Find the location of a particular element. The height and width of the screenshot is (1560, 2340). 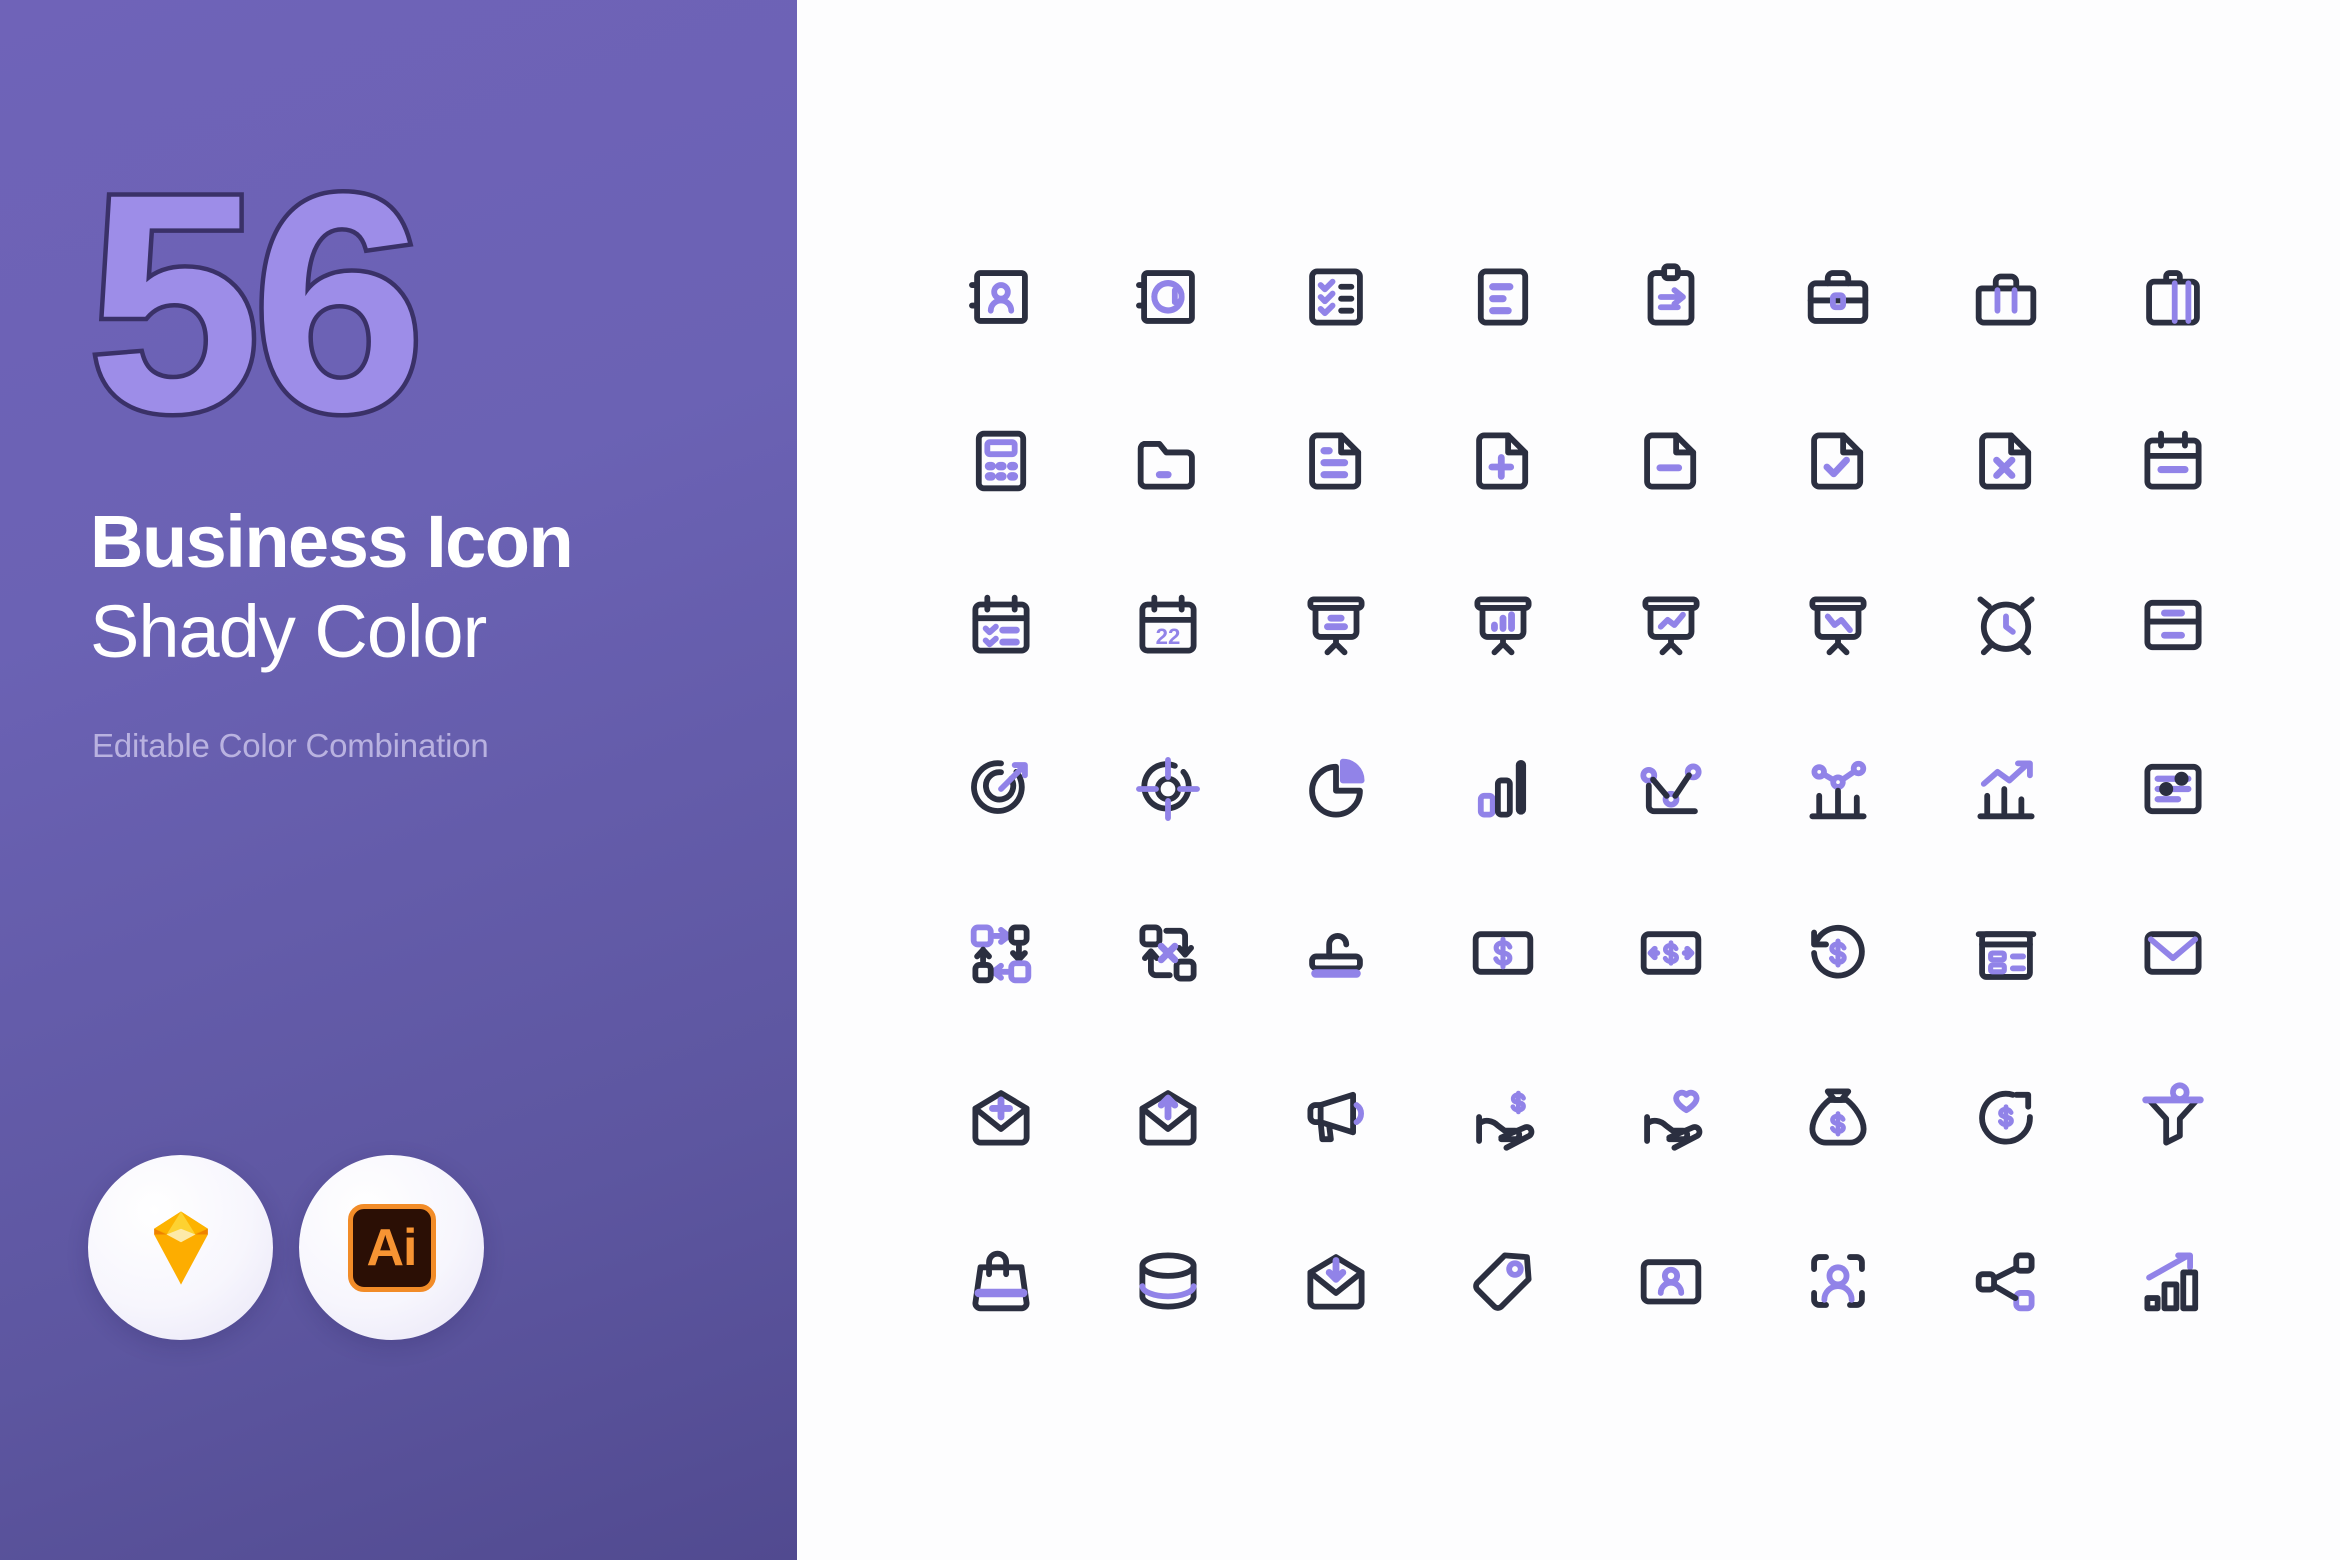

money-card-icon is located at coordinates (1503, 953).